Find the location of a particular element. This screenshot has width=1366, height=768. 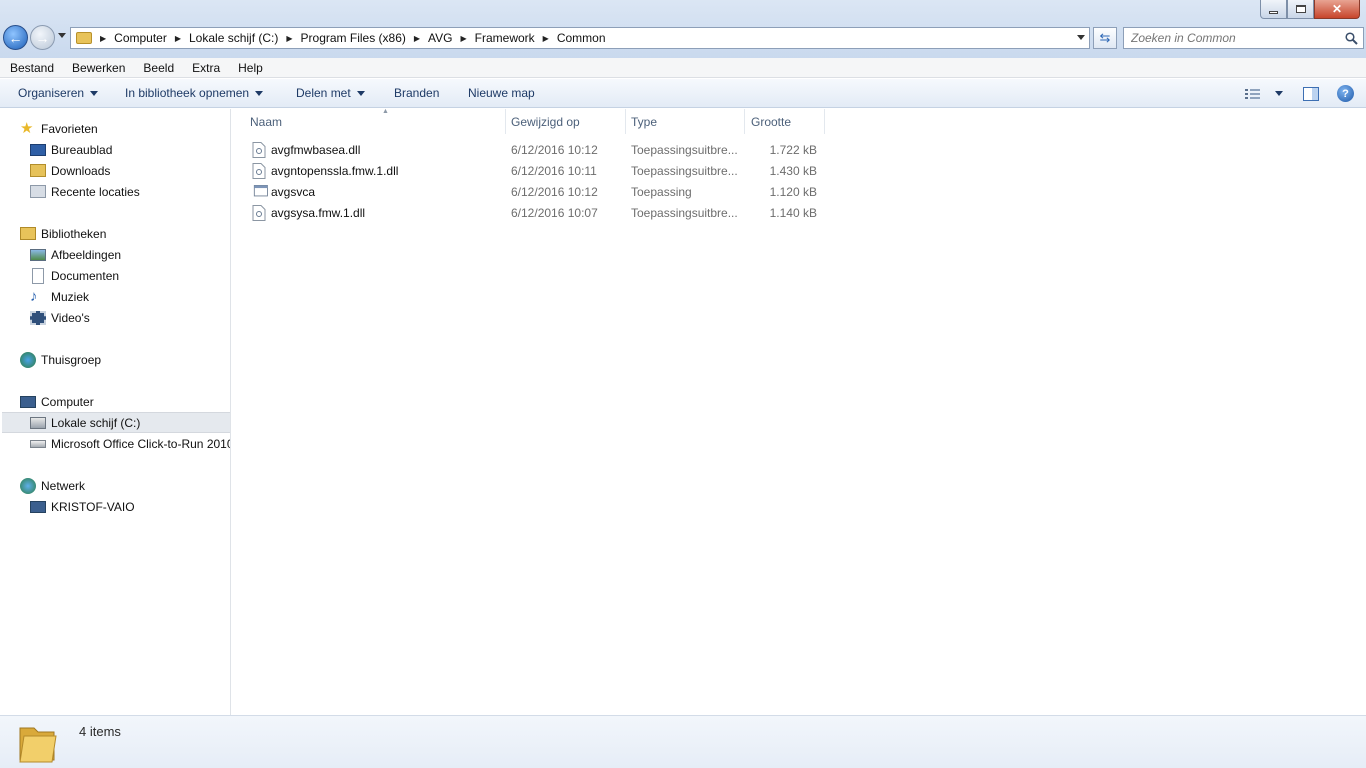

music-icon: ♪ is located at coordinates (34, 296).